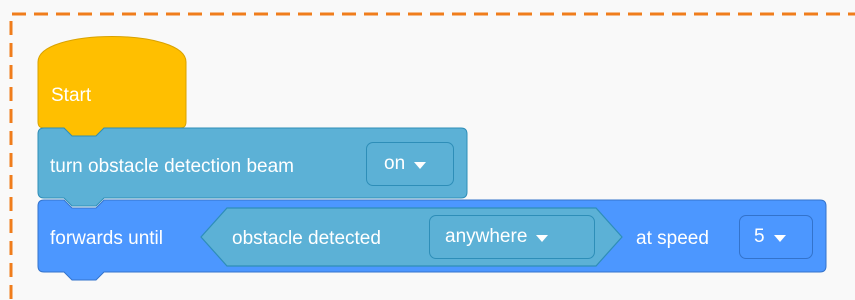  What do you see at coordinates (71, 95) in the screenshot?
I see `start-block-label: Start` at bounding box center [71, 95].